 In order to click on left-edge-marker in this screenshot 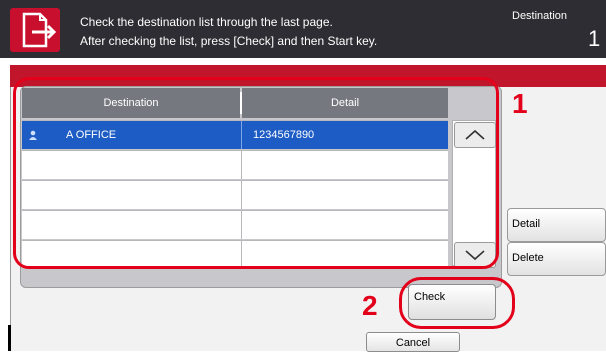, I will do `click(9, 338)`.